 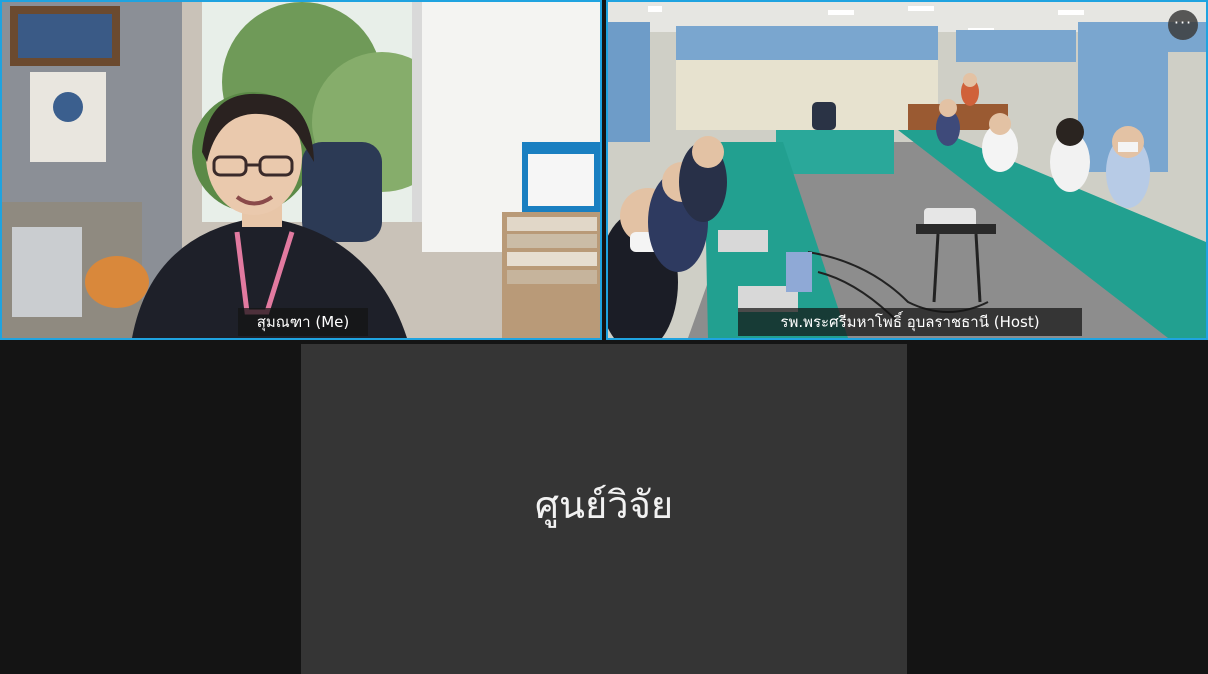 I want to click on more-options-button: ···, so click(x=1183, y=25).